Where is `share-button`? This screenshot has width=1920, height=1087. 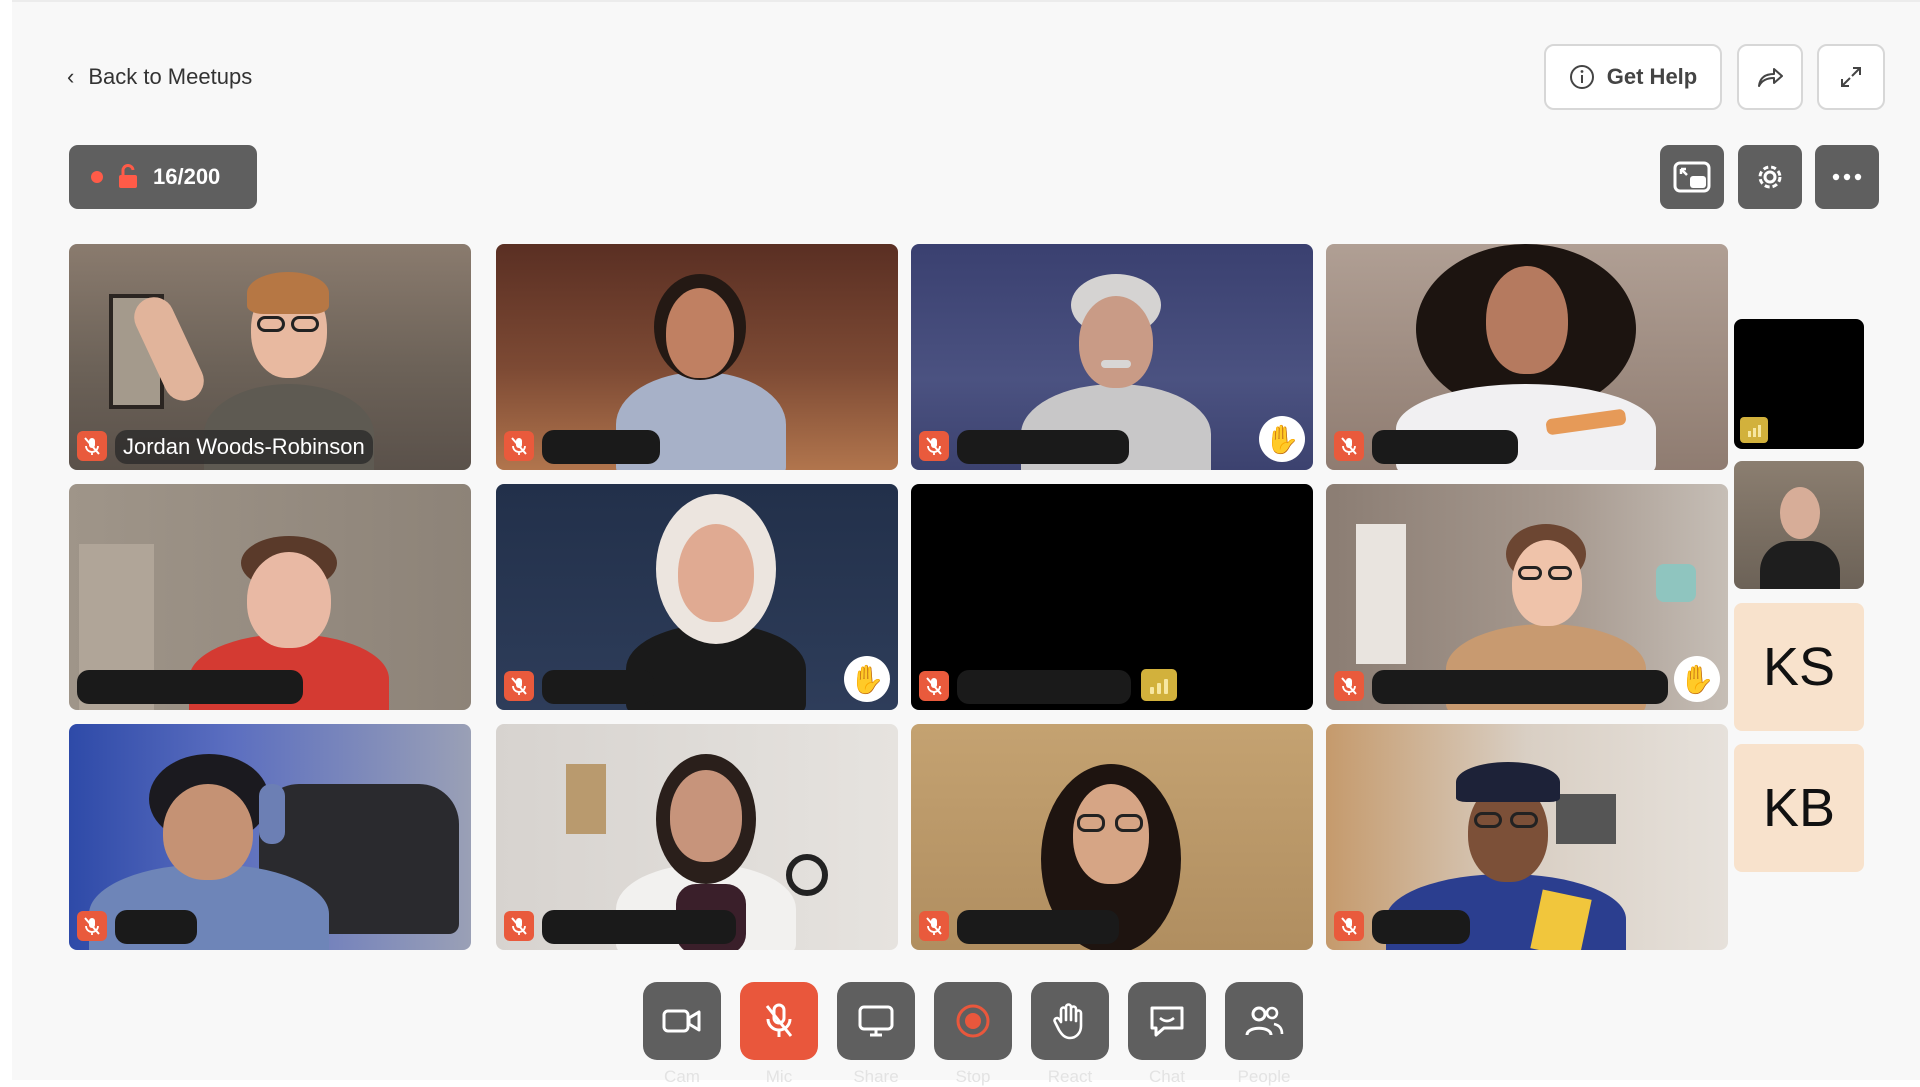 share-button is located at coordinates (1770, 77).